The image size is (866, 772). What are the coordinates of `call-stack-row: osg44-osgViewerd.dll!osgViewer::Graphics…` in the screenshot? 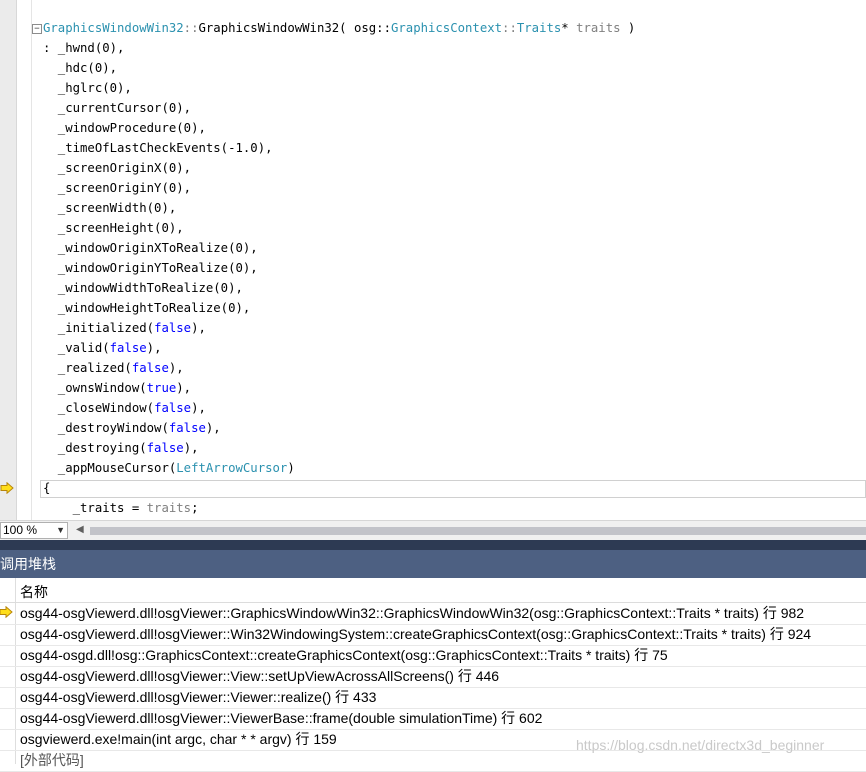 It's located at (433, 614).